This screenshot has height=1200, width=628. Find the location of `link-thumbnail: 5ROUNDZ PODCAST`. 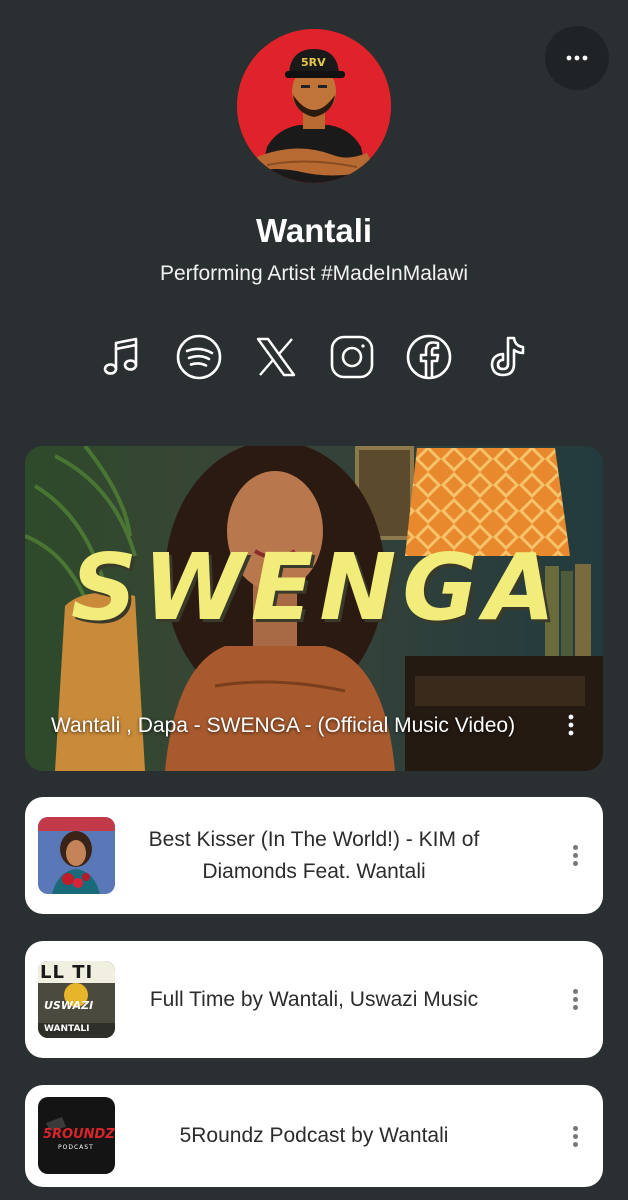

link-thumbnail: 5ROUNDZ PODCAST is located at coordinates (76, 1135).